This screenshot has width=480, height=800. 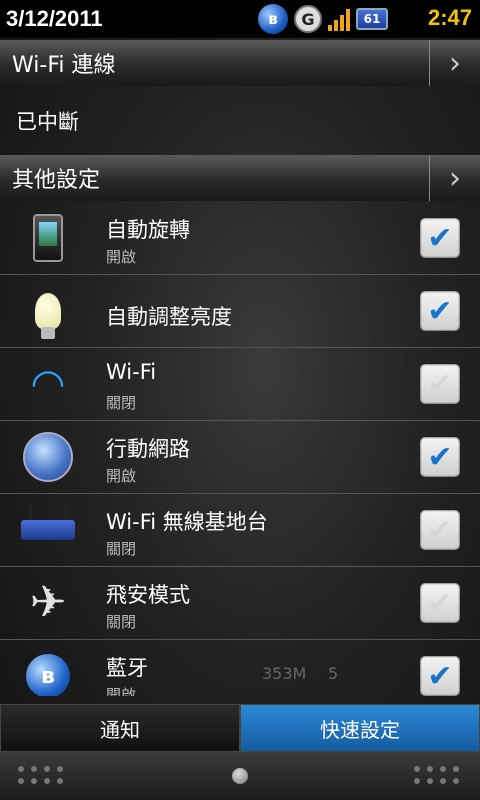 I want to click on airplane-icon: ✈, so click(x=48, y=602).